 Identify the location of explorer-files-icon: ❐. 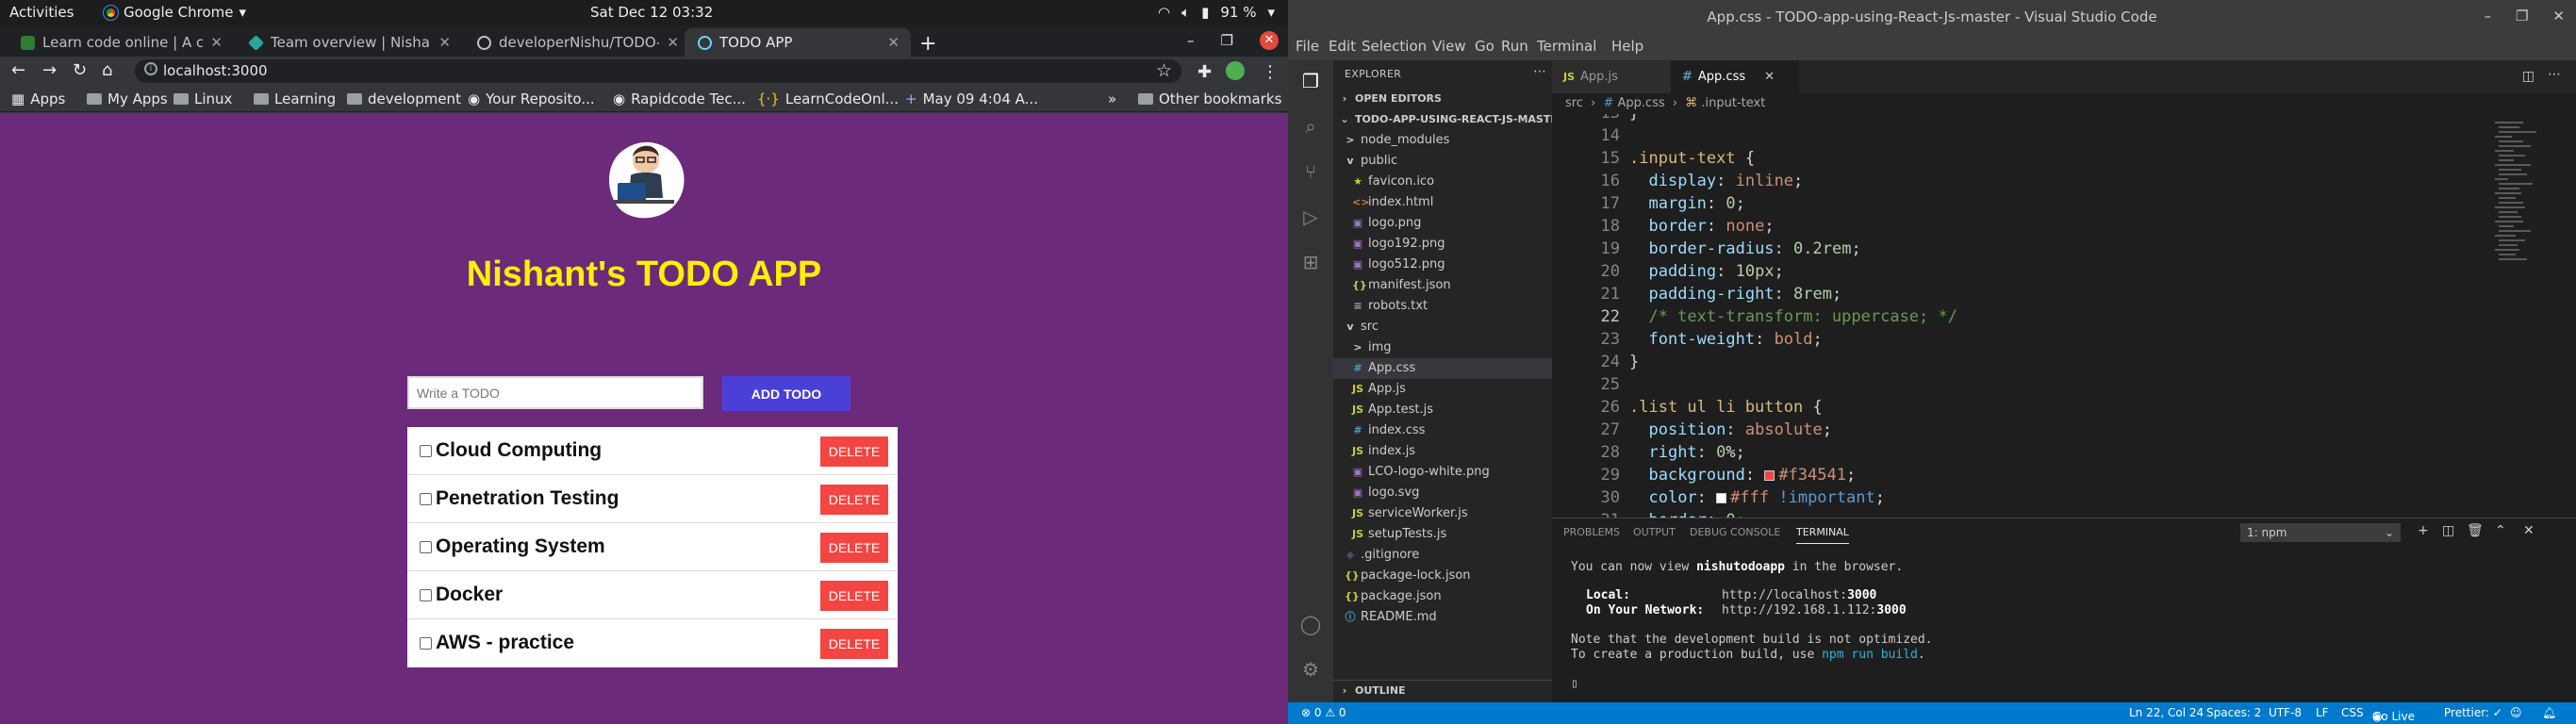
(1310, 81).